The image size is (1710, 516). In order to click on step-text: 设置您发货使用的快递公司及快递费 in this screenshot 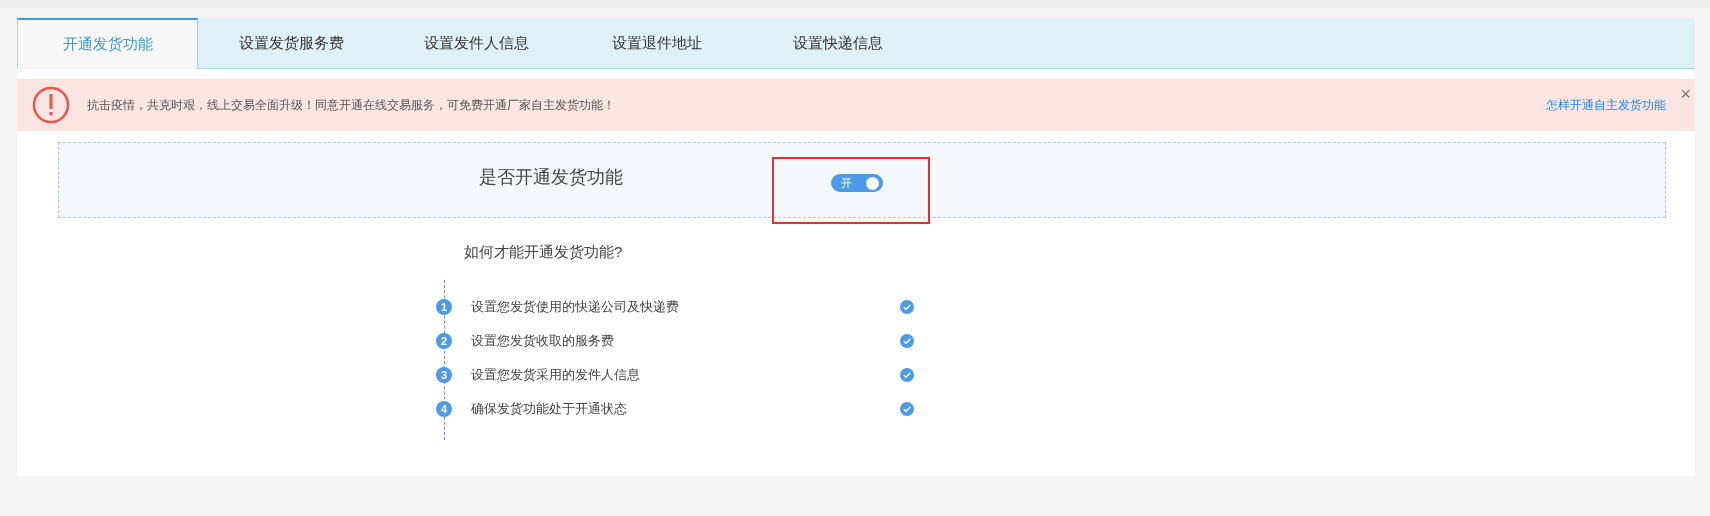, I will do `click(575, 307)`.